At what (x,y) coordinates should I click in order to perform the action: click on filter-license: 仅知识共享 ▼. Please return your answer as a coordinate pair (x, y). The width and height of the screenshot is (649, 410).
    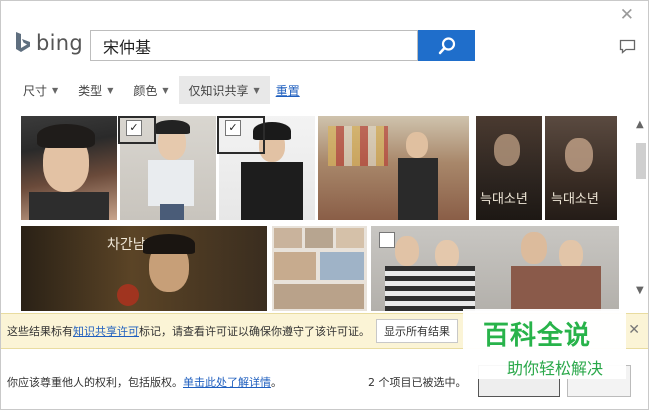
    Looking at the image, I should click on (224, 90).